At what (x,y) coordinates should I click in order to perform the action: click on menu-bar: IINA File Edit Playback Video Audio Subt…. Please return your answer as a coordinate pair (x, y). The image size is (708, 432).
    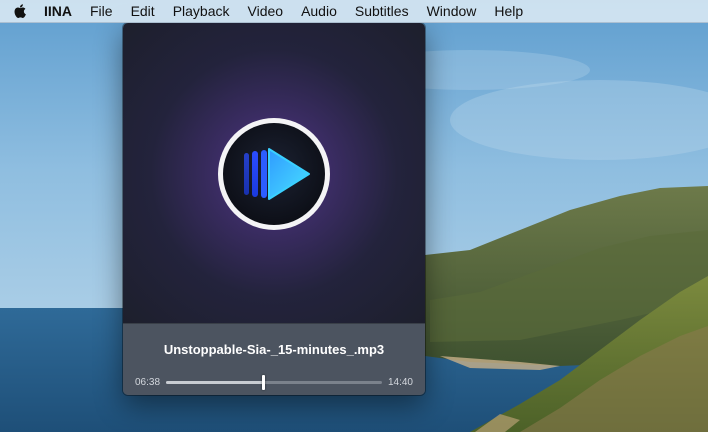
    Looking at the image, I should click on (354, 11).